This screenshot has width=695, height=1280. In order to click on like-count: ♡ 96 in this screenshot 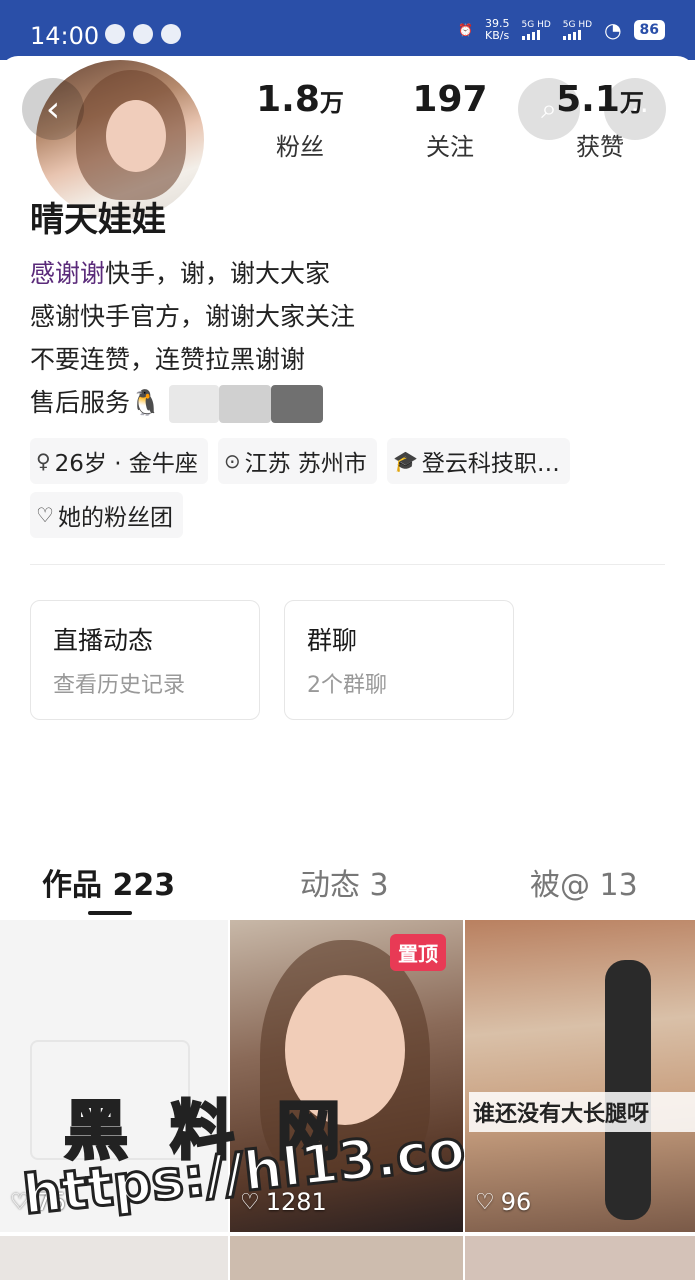, I will do `click(503, 1202)`.